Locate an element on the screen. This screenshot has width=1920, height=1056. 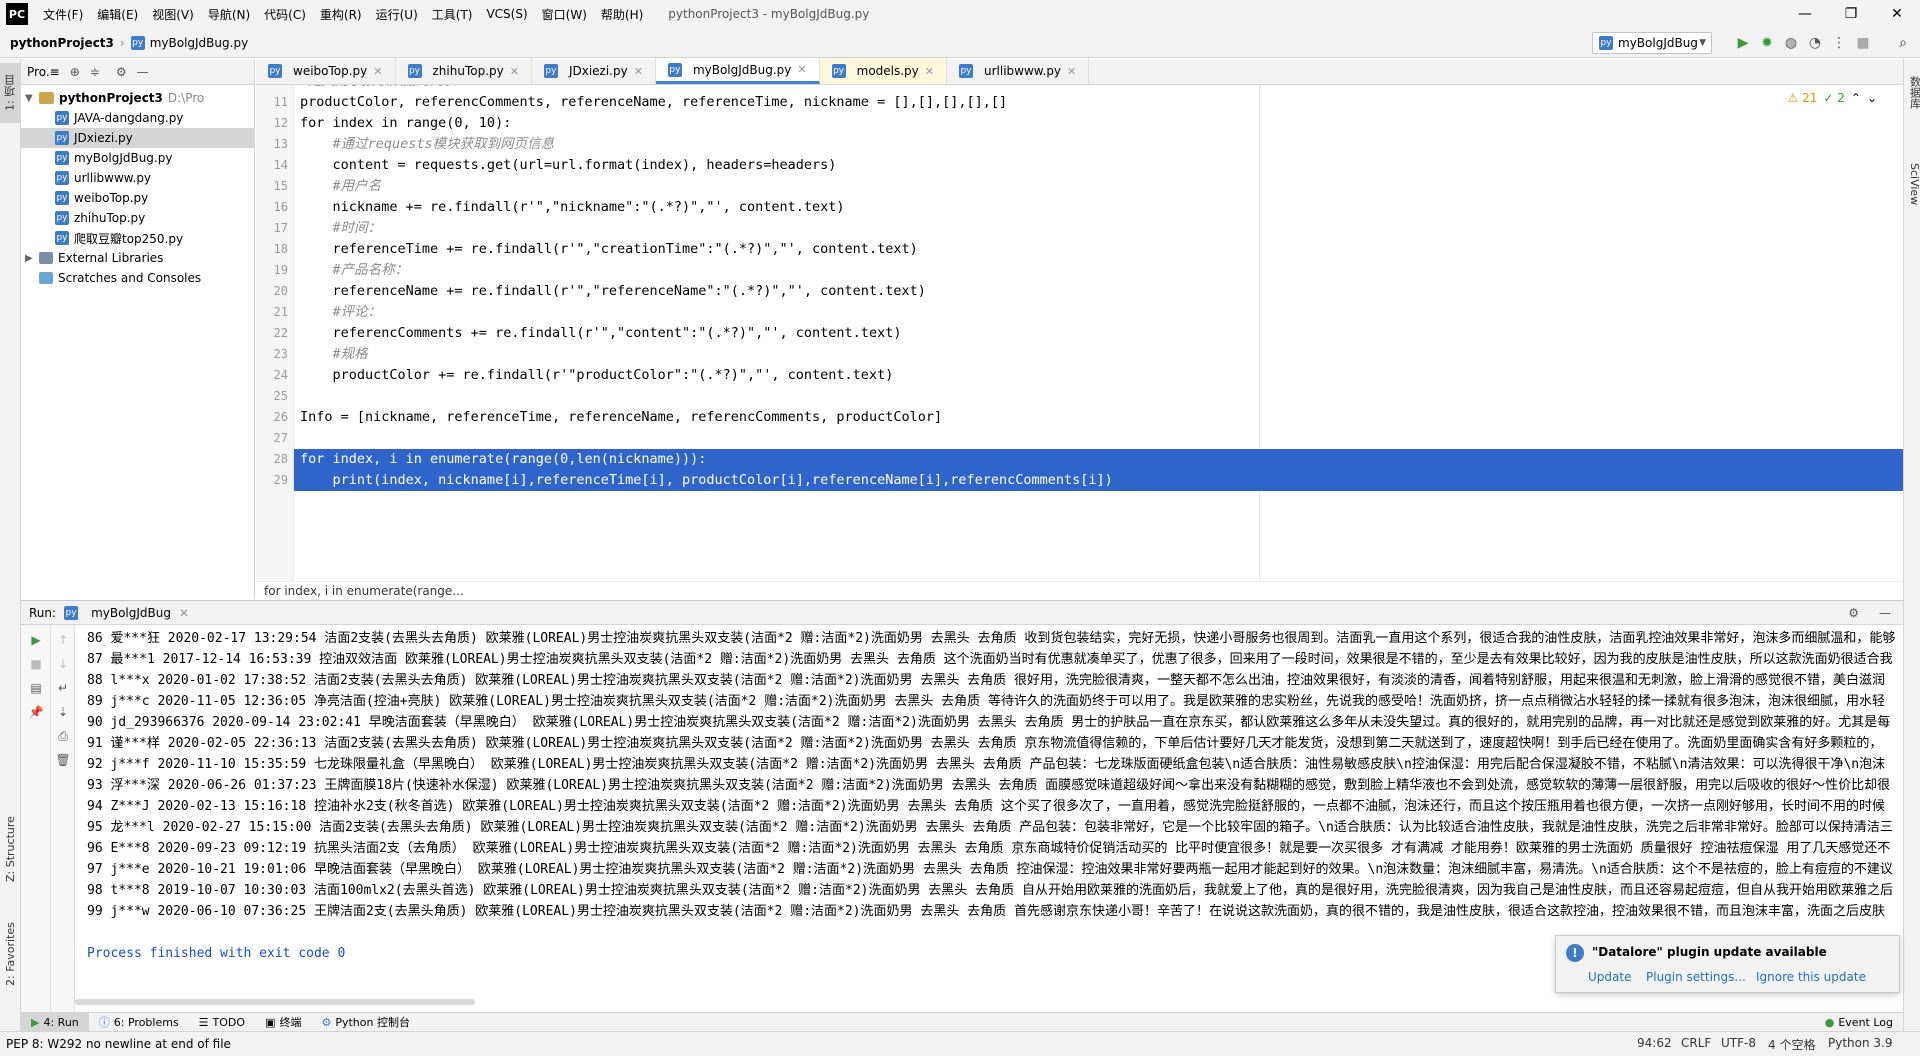
soft-wrap-icon: ↵ is located at coordinates (63, 688).